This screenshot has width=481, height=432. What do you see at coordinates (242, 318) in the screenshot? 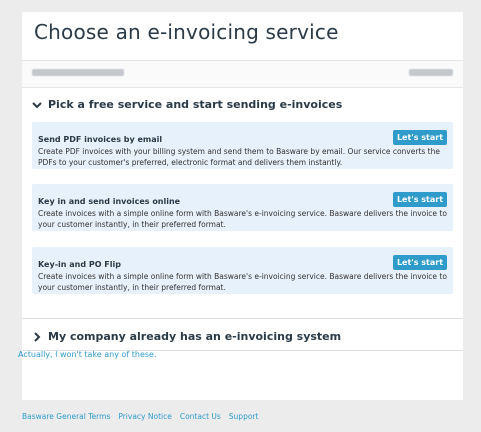
I see `section-divider` at bounding box center [242, 318].